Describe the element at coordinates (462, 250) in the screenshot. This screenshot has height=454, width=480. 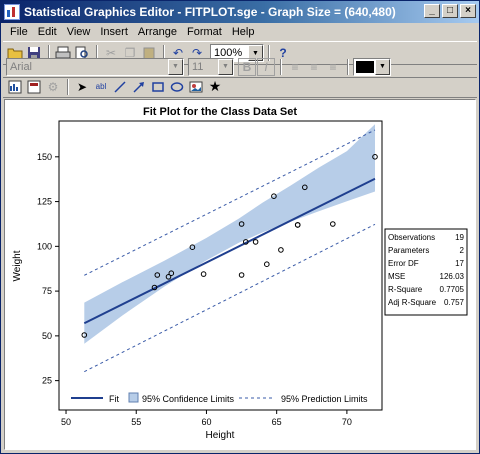
I see `stat-value: 2` at that location.